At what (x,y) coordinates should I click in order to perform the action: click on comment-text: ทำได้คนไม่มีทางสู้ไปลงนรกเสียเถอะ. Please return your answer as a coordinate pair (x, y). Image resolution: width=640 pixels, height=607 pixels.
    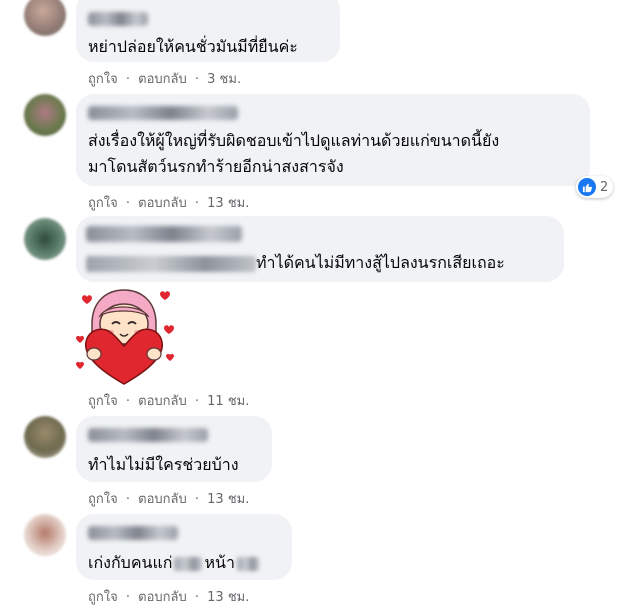
    Looking at the image, I should click on (380, 262).